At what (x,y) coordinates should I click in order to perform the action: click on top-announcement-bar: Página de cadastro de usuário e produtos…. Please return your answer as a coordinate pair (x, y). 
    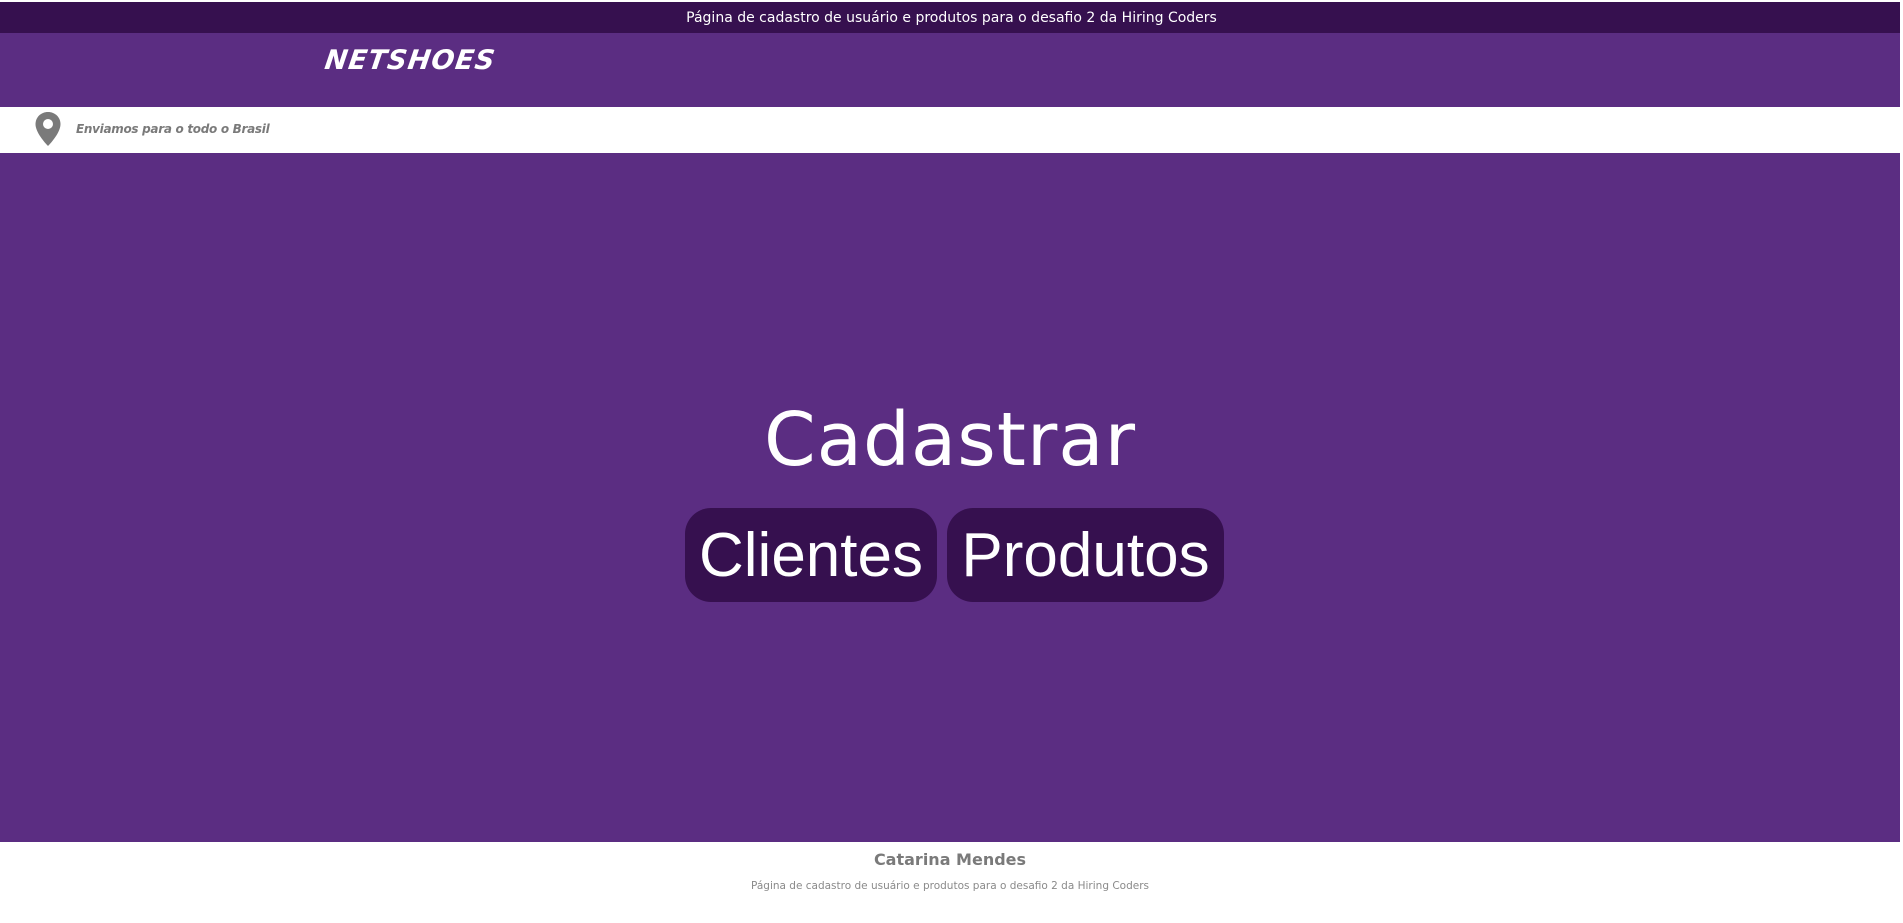
    Looking at the image, I should click on (951, 17).